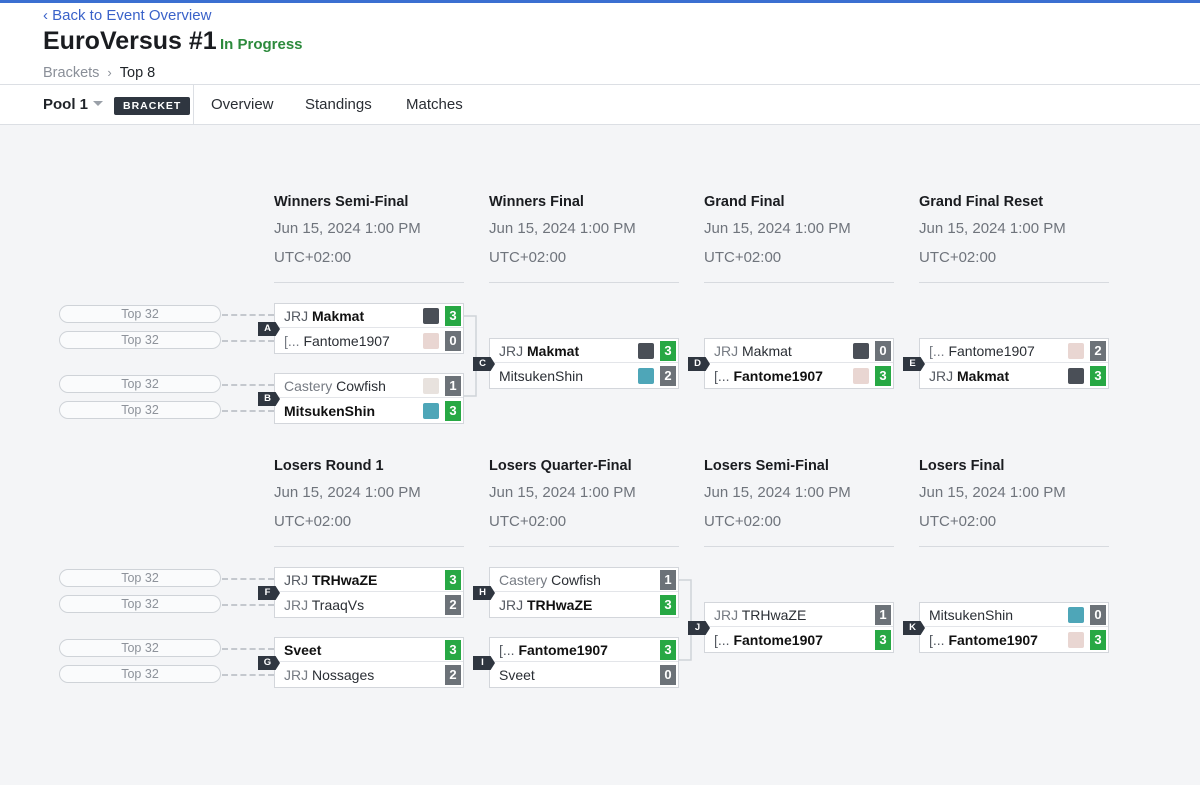 The height and width of the screenshot is (785, 1200). I want to click on pool-selector: Pool 1, so click(73, 104).